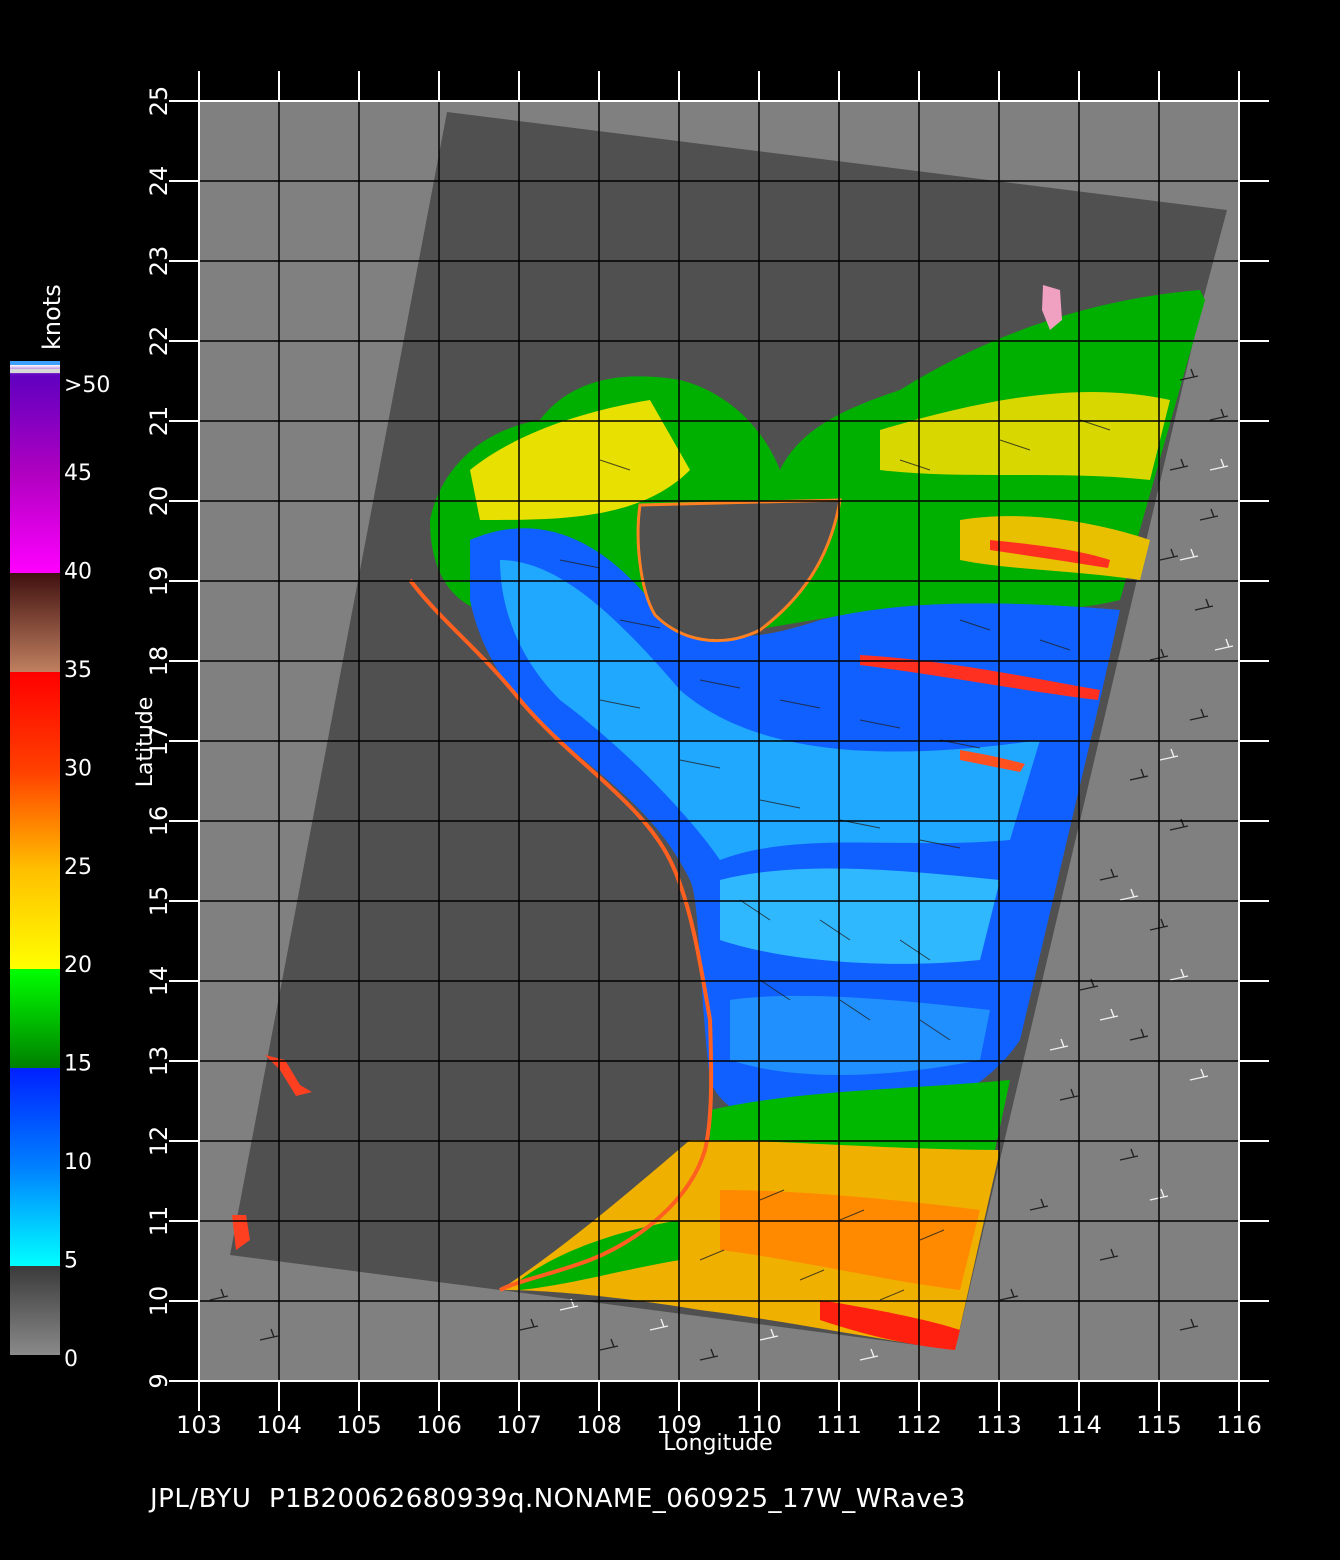 Image resolution: width=1340 pixels, height=1560 pixels. Describe the element at coordinates (52, 317) in the screenshot. I see `colorbar-unit: knots` at that location.